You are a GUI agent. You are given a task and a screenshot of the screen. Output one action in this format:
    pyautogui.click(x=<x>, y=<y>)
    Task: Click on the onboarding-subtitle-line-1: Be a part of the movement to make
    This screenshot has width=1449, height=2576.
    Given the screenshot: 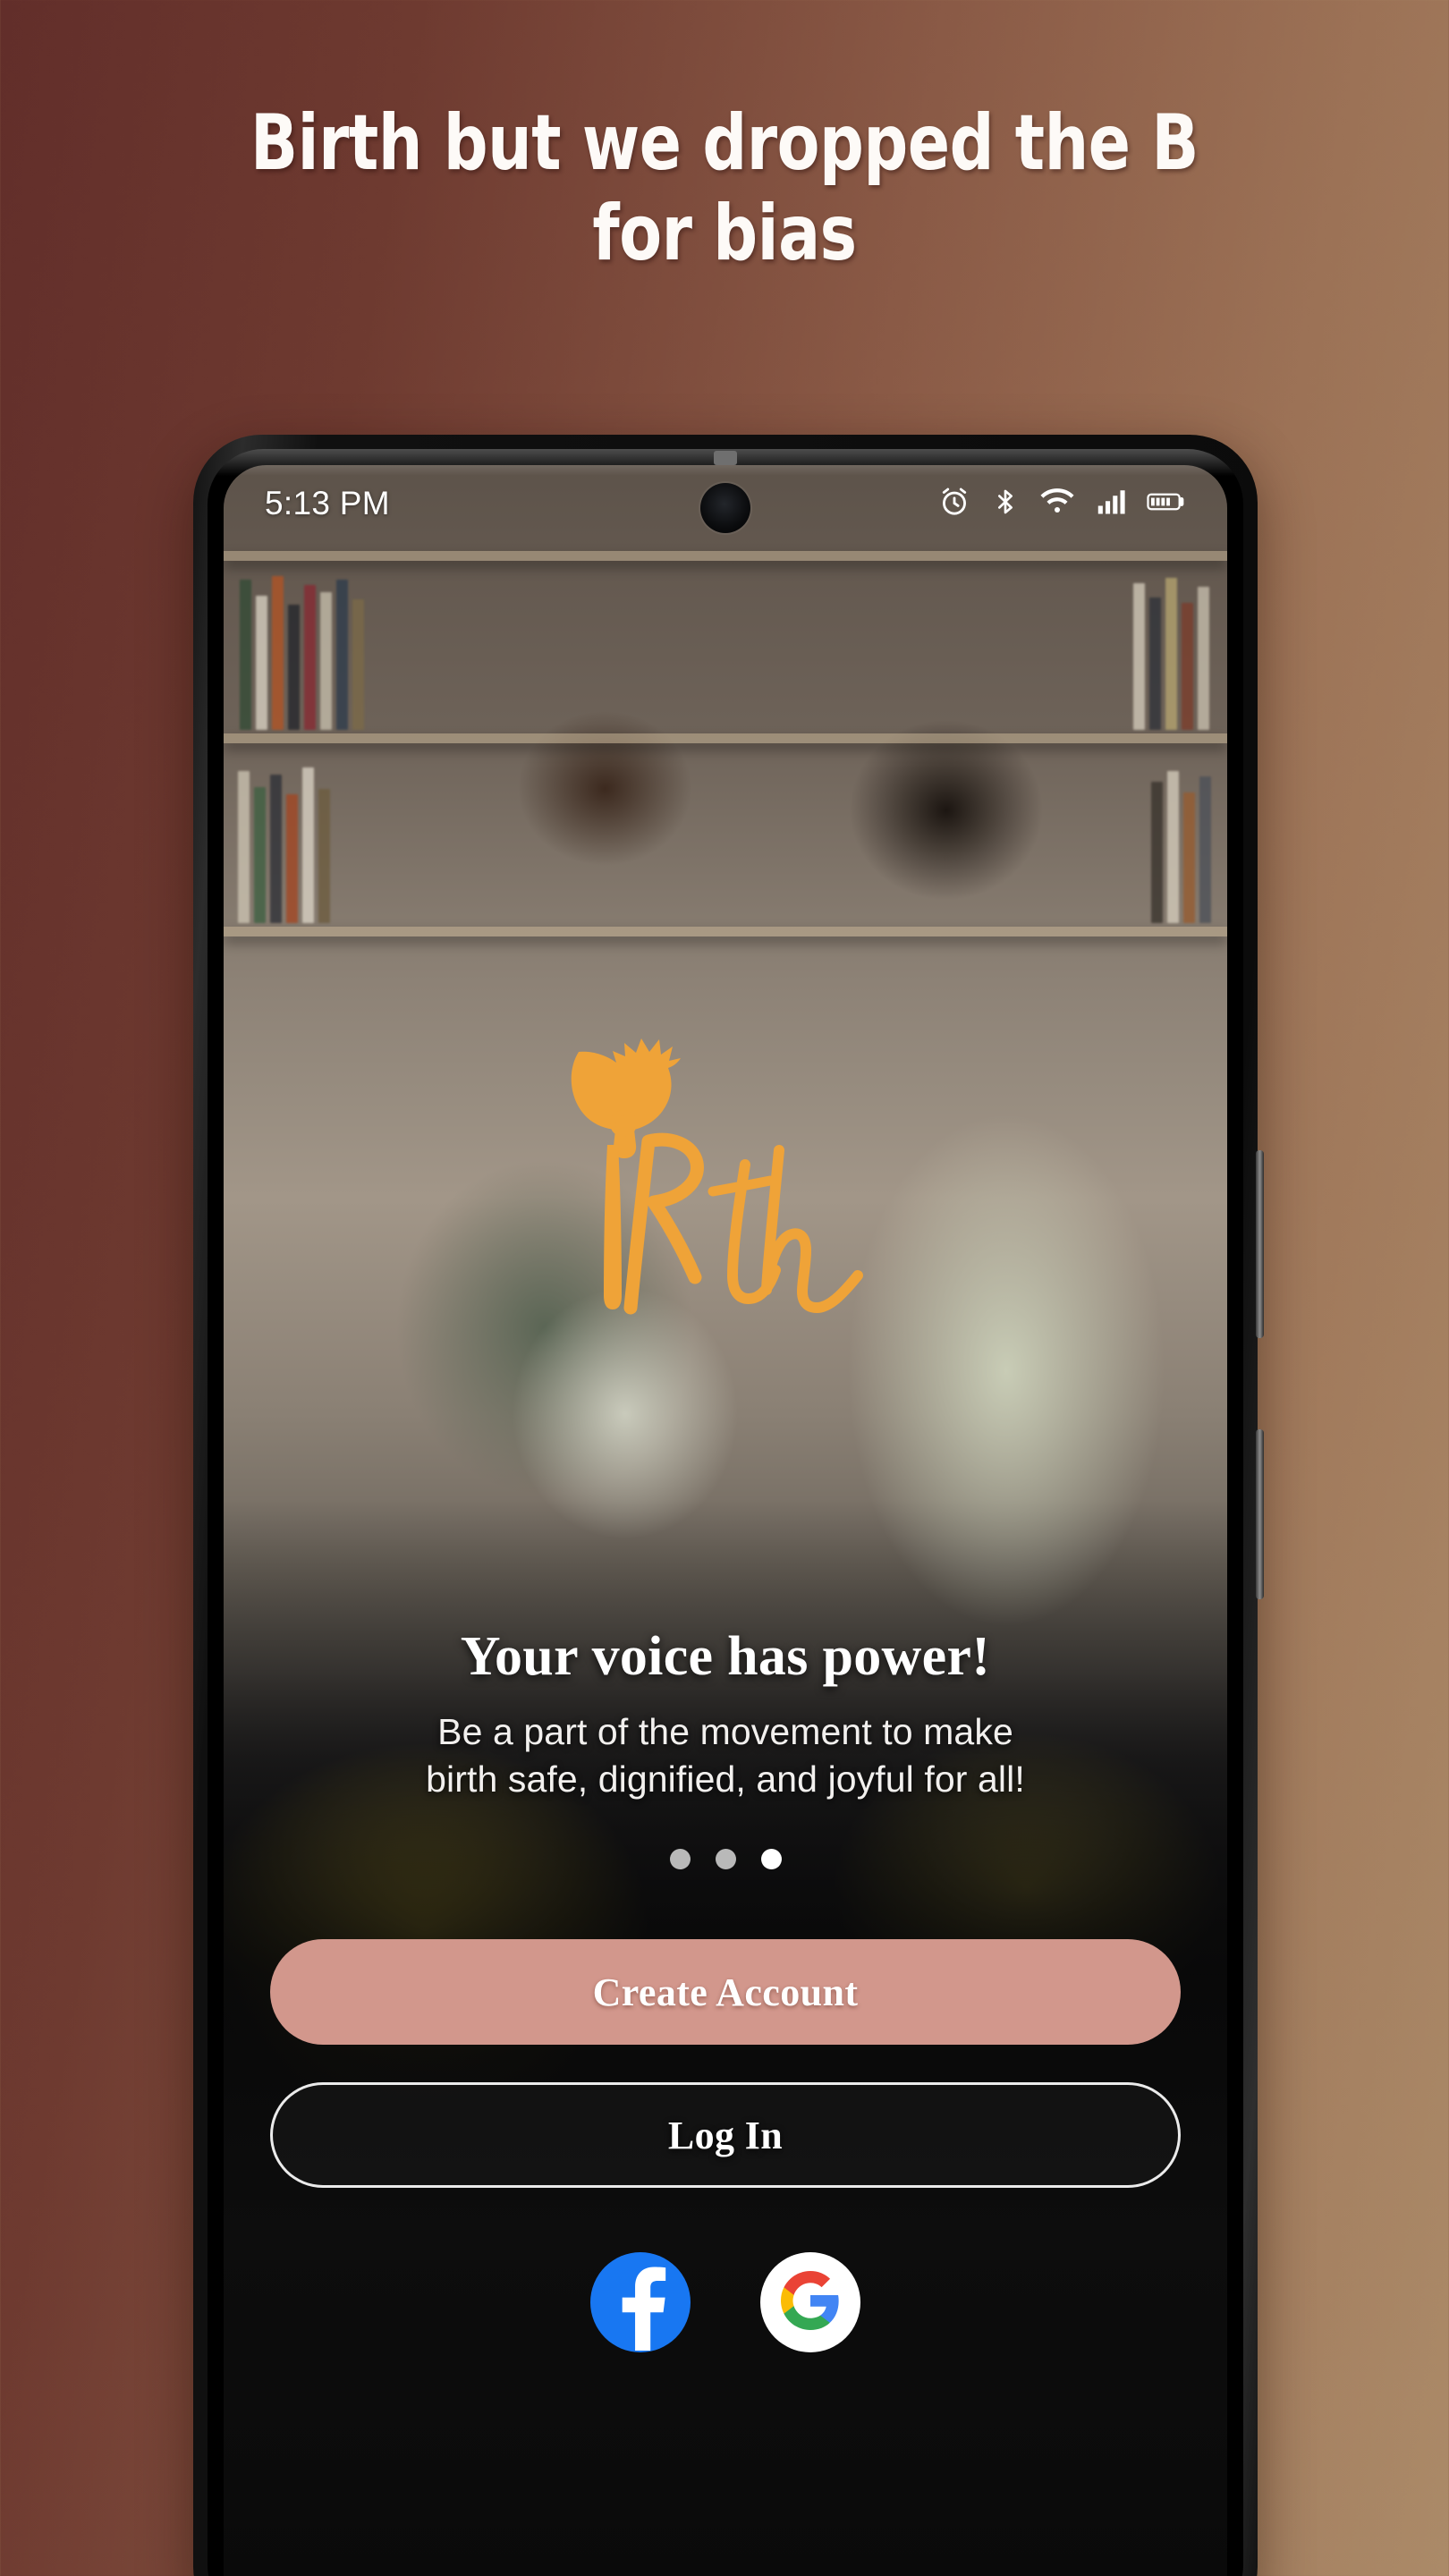 What is the action you would take?
    pyautogui.click(x=725, y=1732)
    